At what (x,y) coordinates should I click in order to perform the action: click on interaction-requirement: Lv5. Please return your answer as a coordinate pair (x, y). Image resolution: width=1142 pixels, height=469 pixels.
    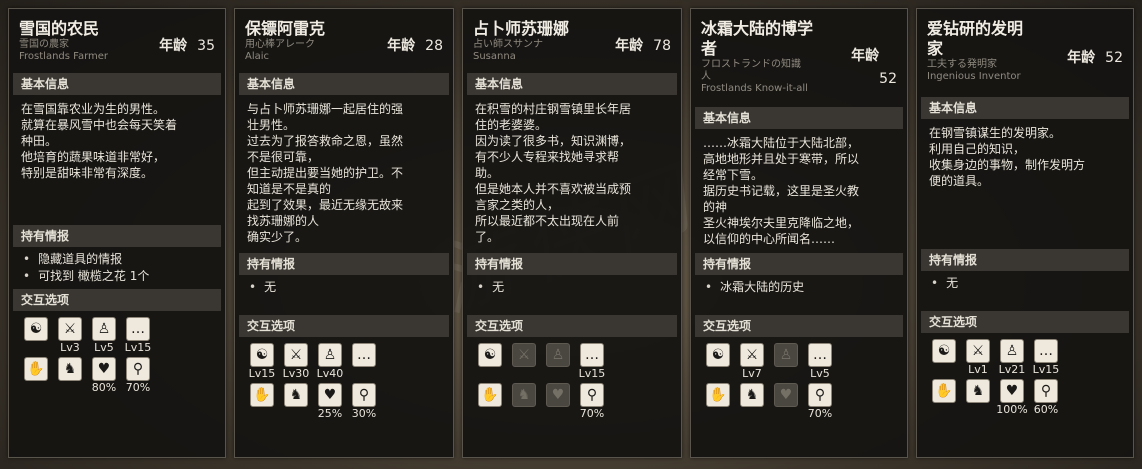
    Looking at the image, I should click on (820, 373).